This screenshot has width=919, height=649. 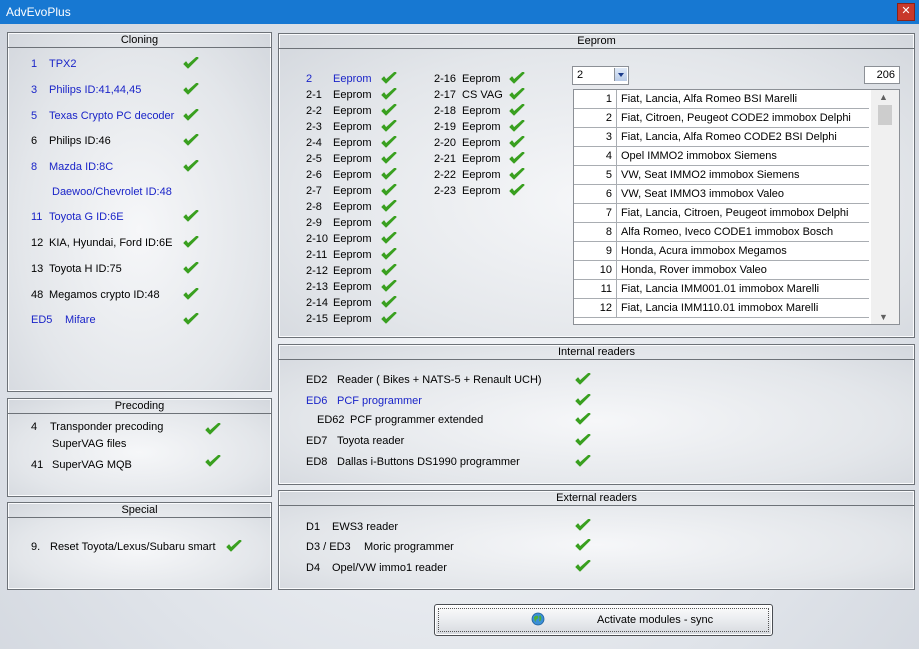 What do you see at coordinates (608, 175) in the screenshot?
I see `list-item-number-text: 5` at bounding box center [608, 175].